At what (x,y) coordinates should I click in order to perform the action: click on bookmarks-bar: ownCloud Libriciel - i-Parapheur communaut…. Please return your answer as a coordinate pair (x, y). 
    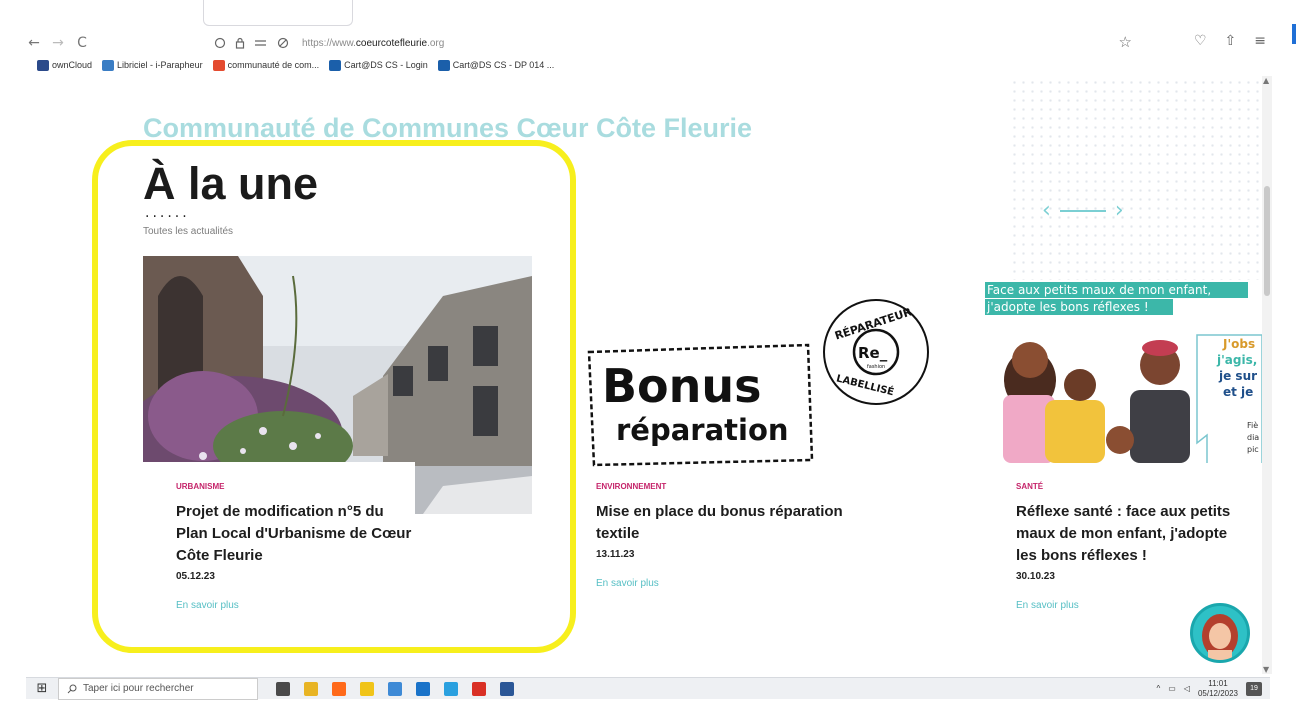
    Looking at the image, I should click on (295, 65).